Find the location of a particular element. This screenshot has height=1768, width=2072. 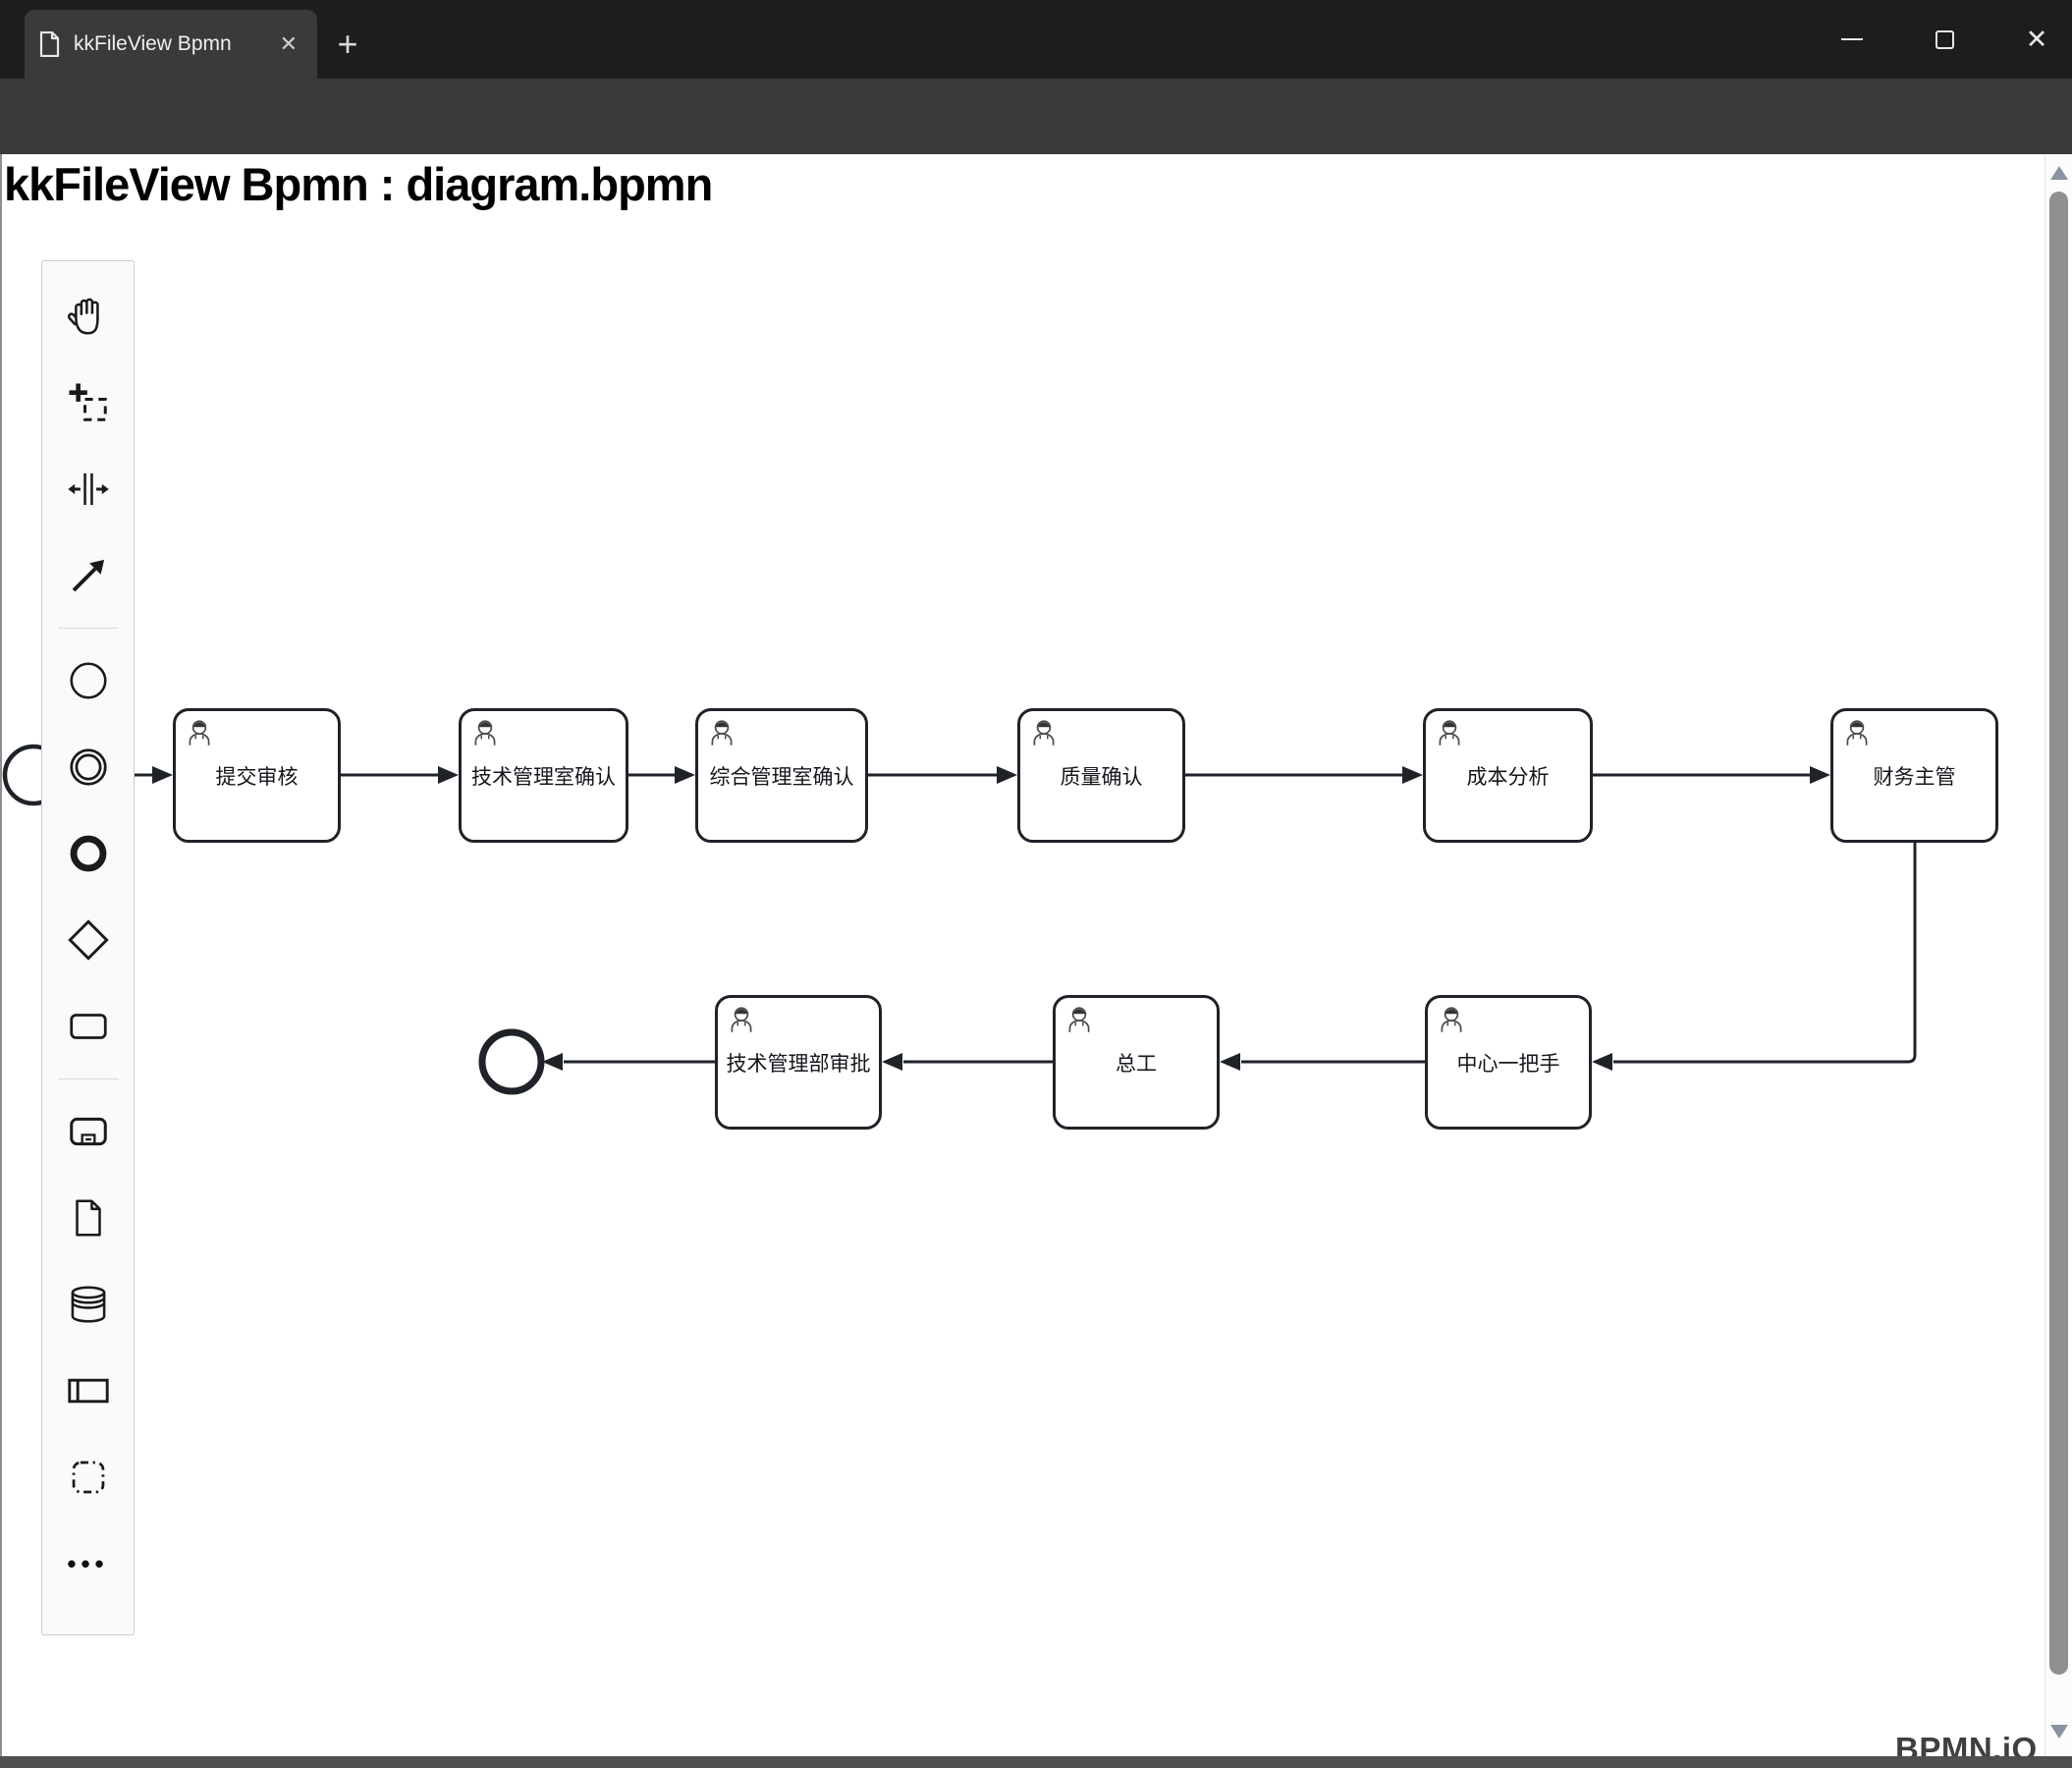

task-label: 技术管理室确认 is located at coordinates (543, 777).